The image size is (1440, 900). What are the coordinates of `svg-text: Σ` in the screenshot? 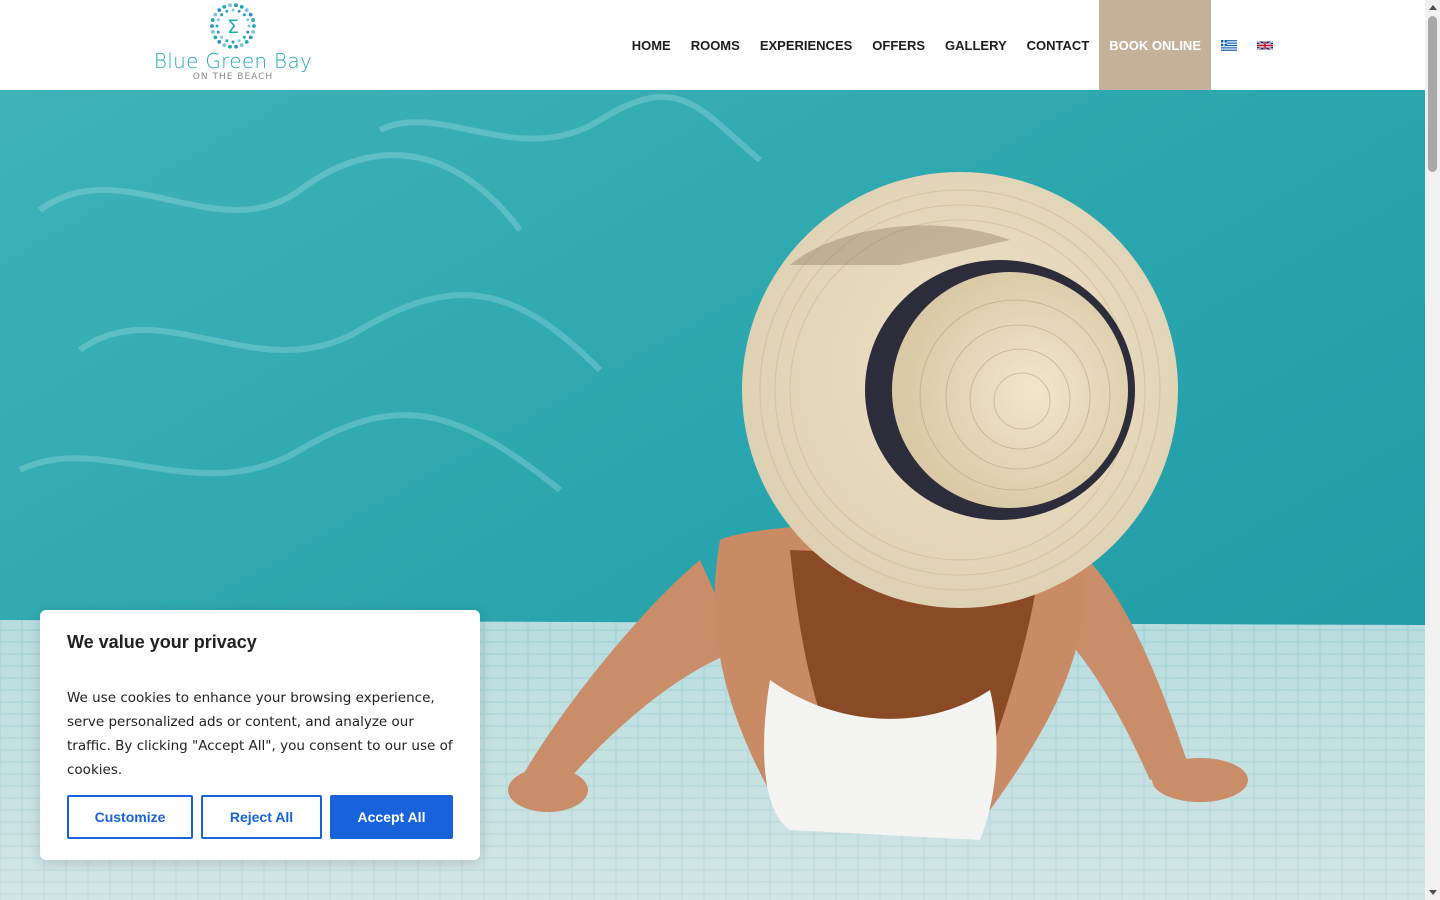 It's located at (233, 27).